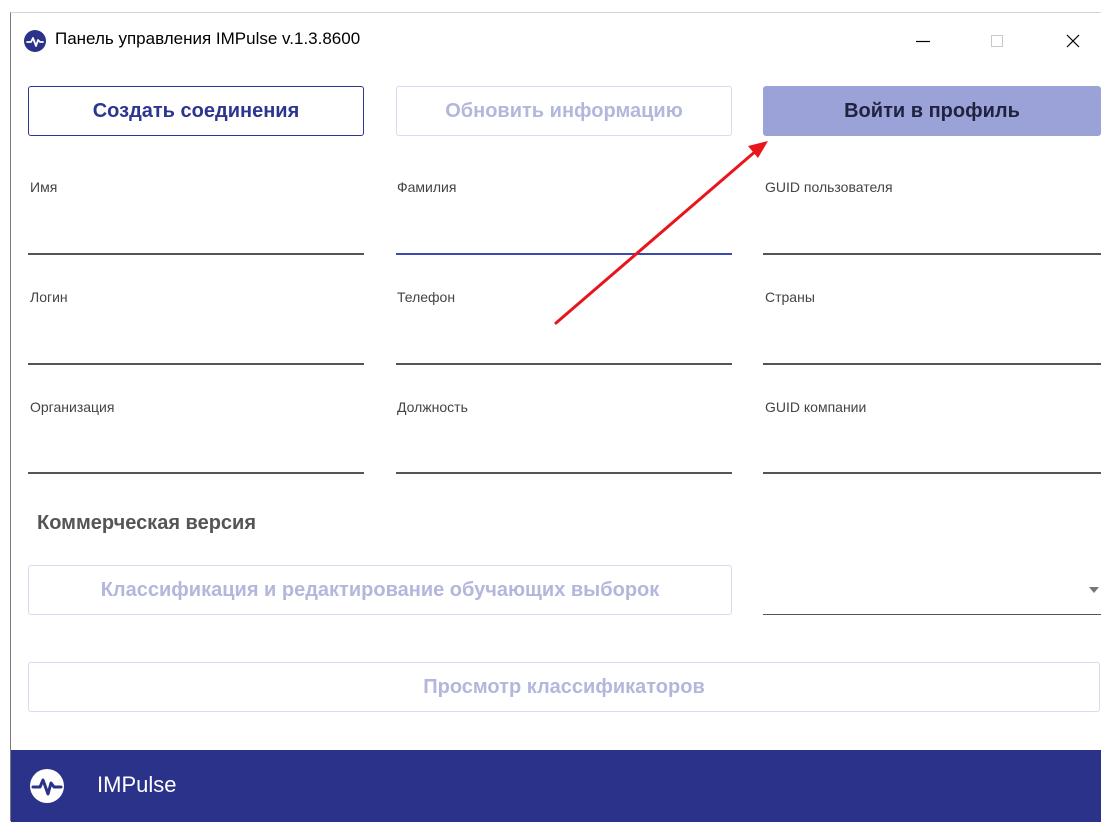  I want to click on login-profile-button: Войти в профиль, so click(932, 111).